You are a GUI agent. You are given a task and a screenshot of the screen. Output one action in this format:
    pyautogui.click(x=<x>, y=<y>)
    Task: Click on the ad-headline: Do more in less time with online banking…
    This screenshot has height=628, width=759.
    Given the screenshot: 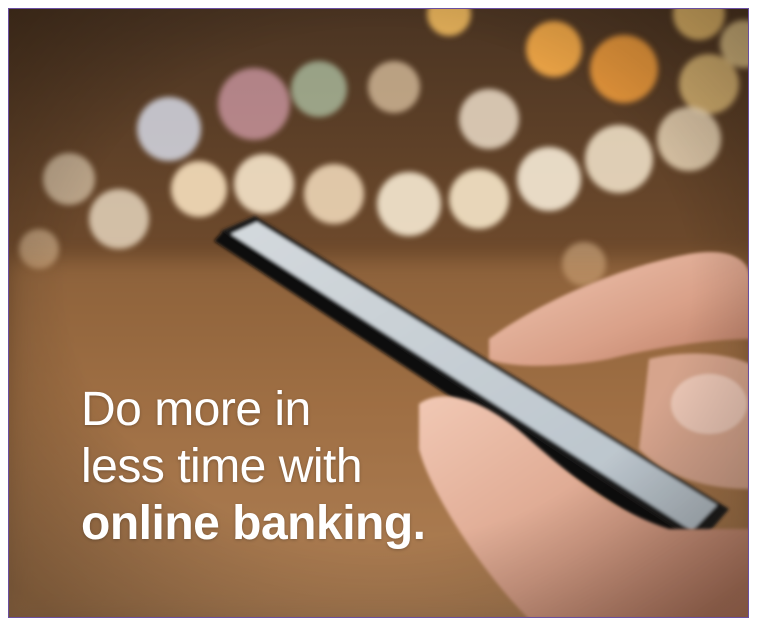 What is the action you would take?
    pyautogui.click(x=253, y=466)
    